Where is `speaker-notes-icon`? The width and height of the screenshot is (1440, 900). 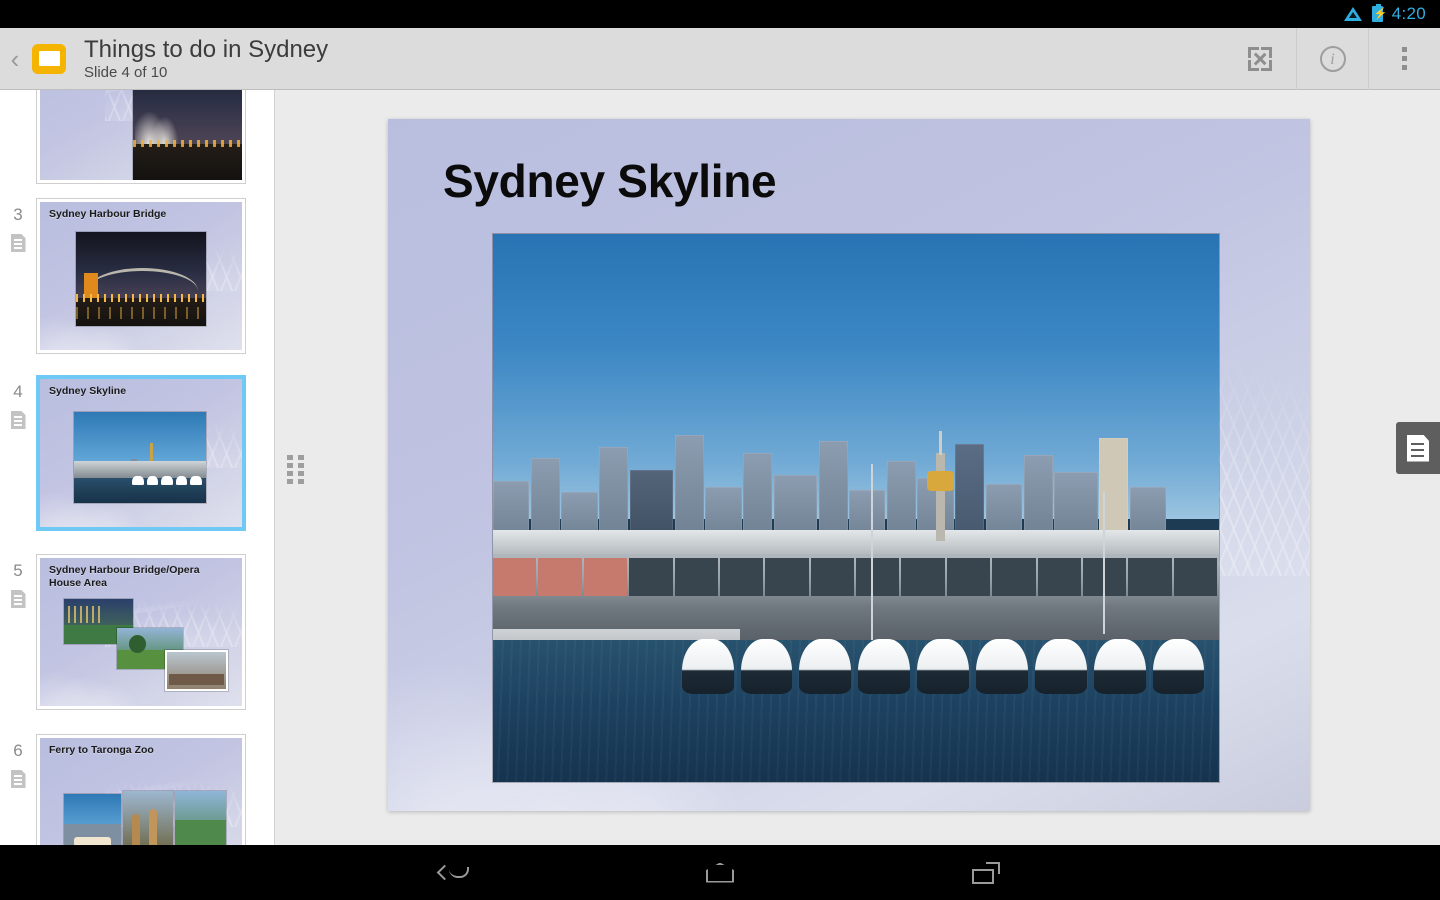
speaker-notes-icon is located at coordinates (1418, 448).